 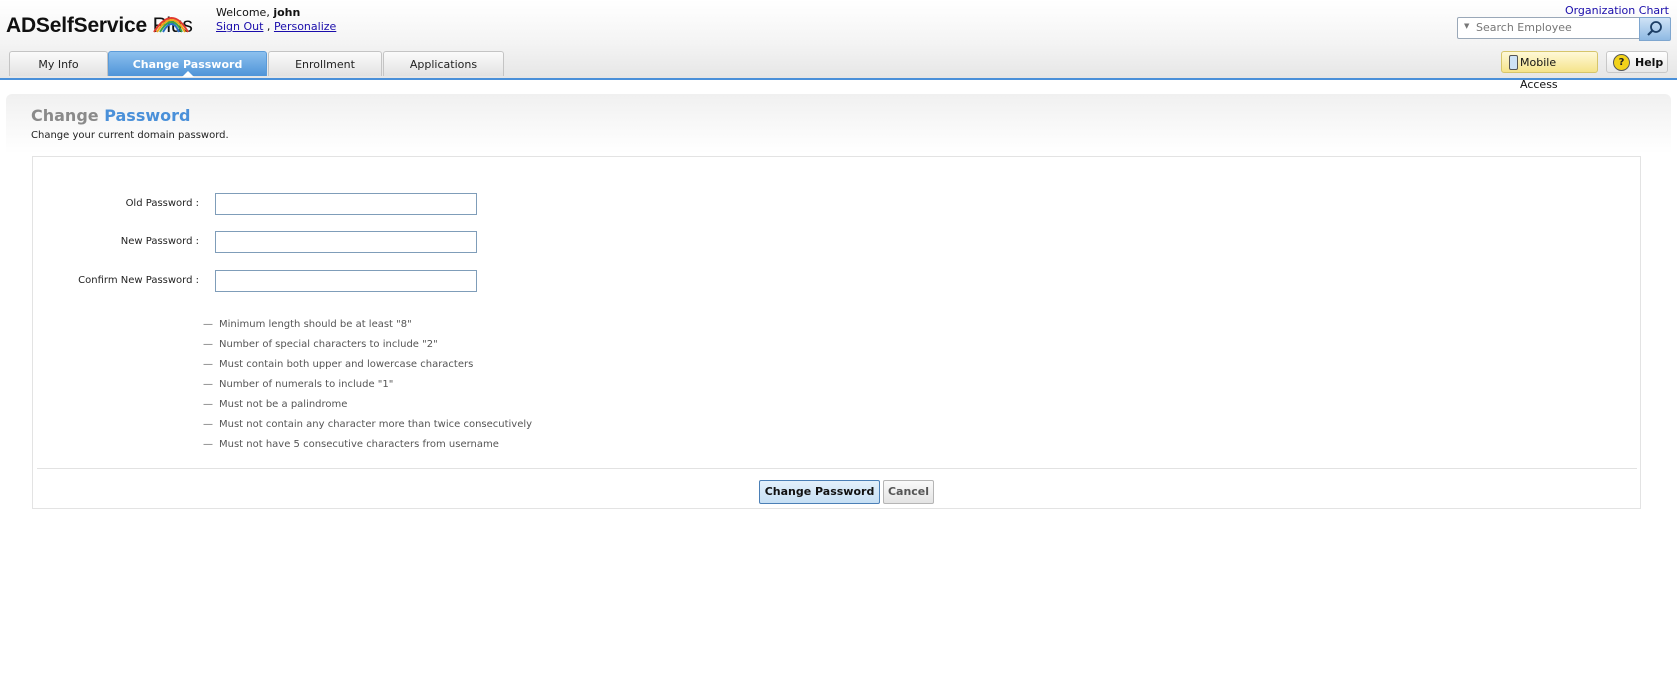 I want to click on help-icon: ?, so click(x=1621, y=62).